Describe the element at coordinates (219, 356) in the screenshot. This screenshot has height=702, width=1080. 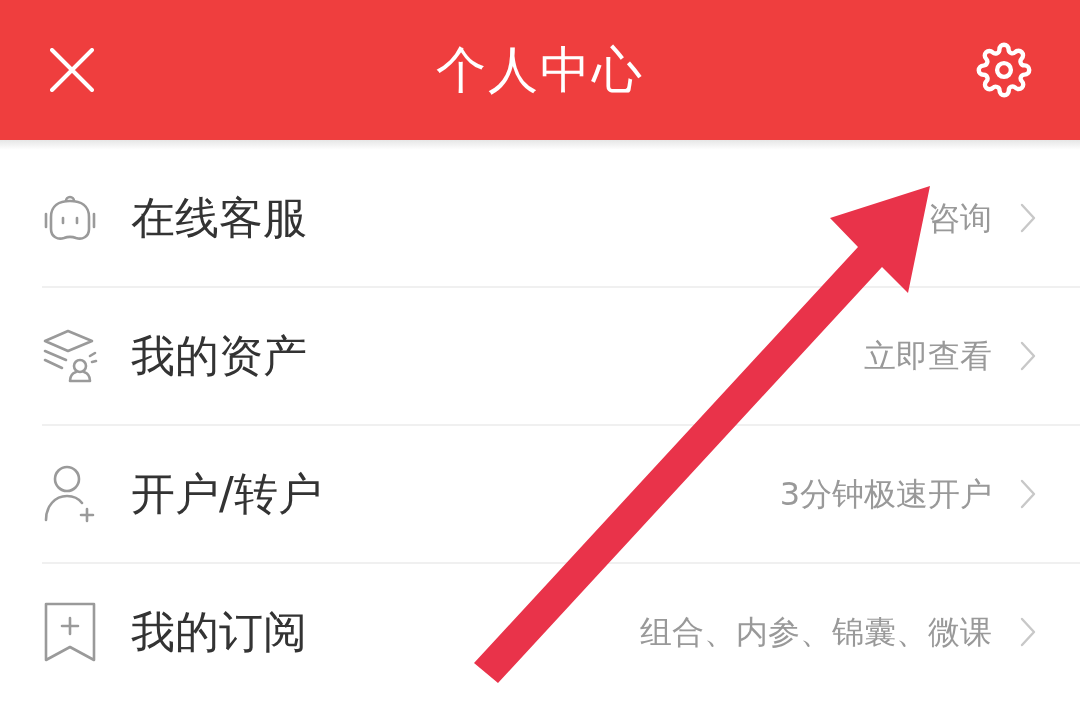
I see `menu-label: 我的资产` at that location.